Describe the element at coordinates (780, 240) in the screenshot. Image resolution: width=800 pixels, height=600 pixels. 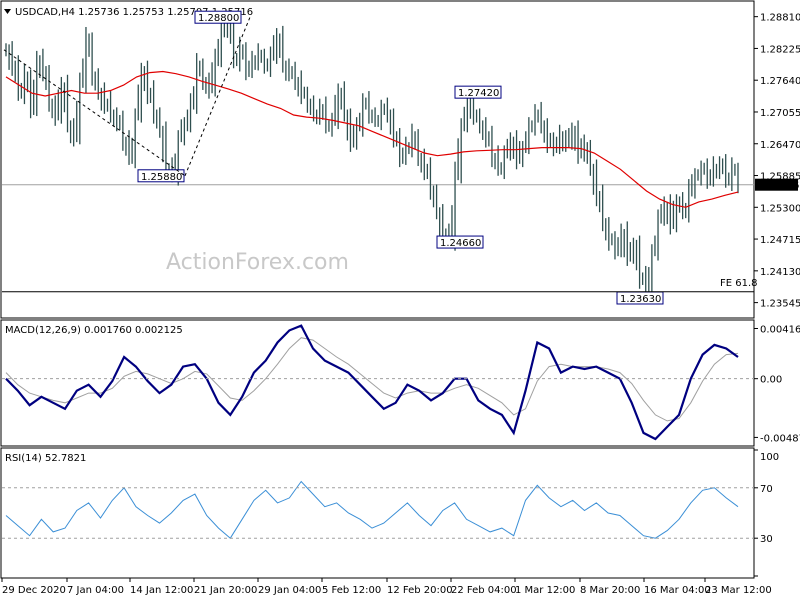
I see `price-tick-label: 1.24715` at that location.